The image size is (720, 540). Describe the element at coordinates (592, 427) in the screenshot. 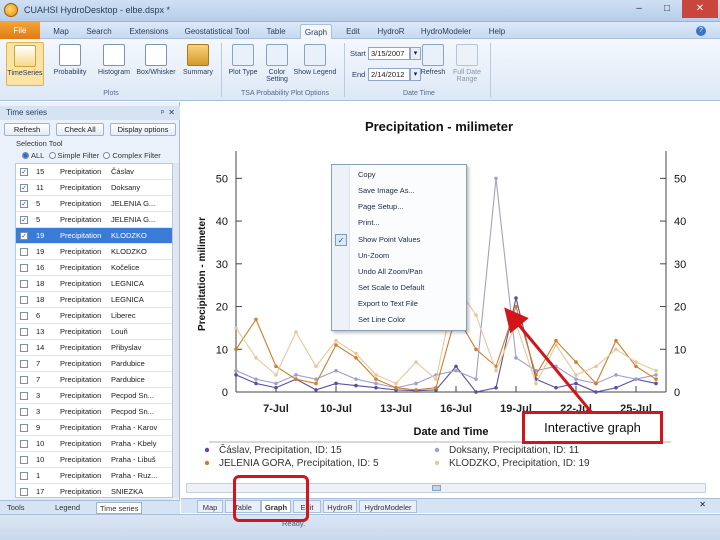

I see `annotation-callout: Interactive graph` at that location.